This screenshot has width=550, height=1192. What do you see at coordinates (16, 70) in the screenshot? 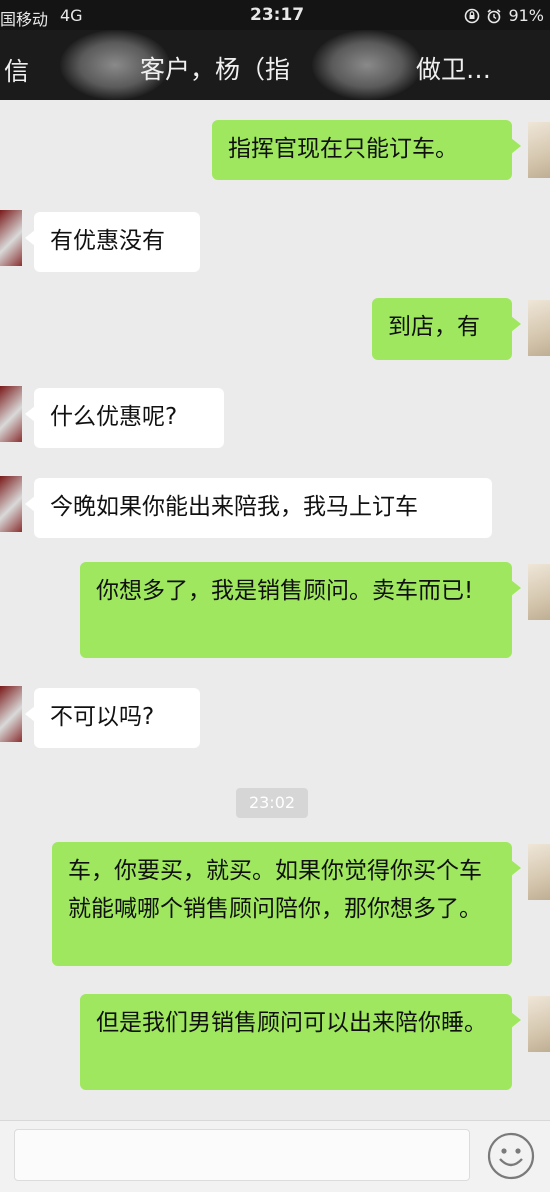
I see `back-button: 信` at bounding box center [16, 70].